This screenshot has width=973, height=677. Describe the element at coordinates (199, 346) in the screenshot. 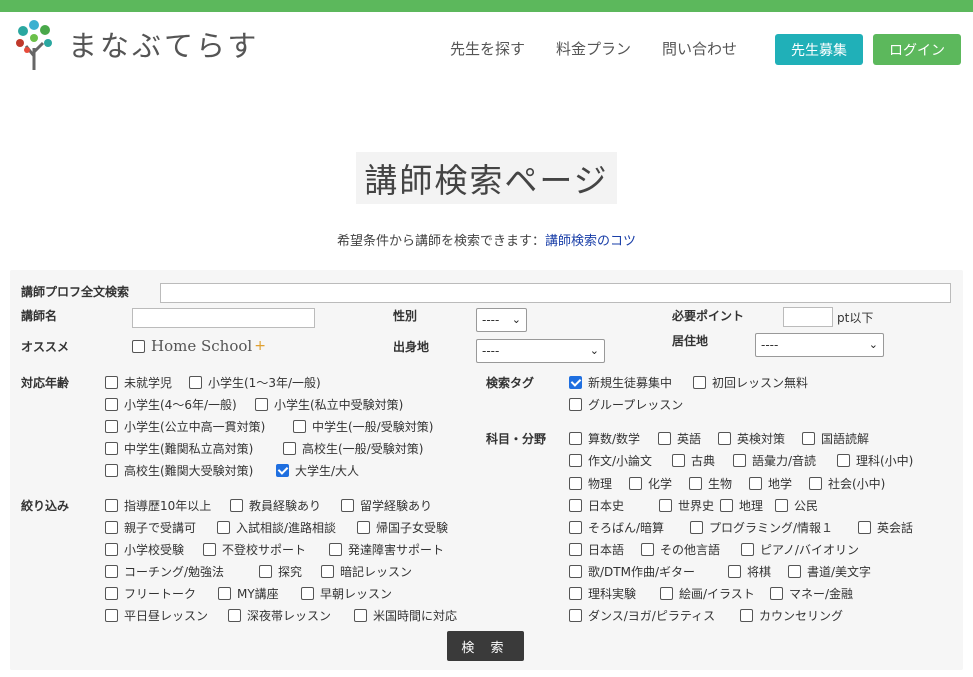

I see `homeschool-checkbox: Home School +` at that location.